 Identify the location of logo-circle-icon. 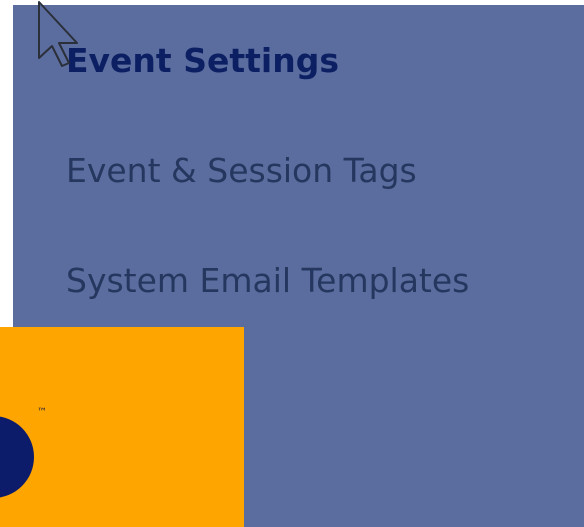
(17, 457).